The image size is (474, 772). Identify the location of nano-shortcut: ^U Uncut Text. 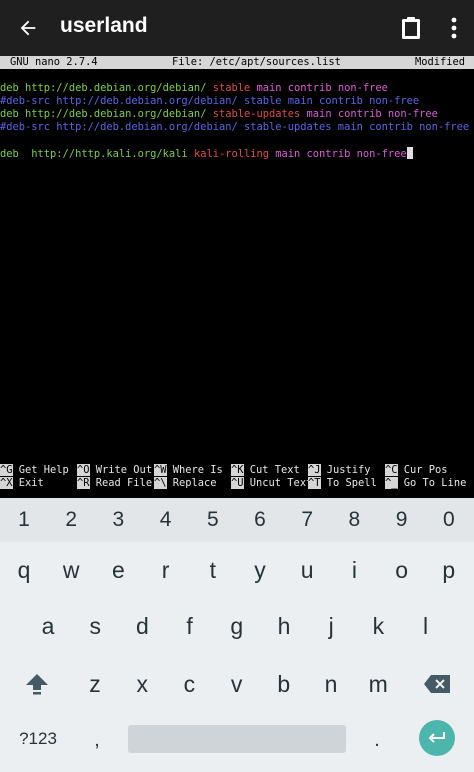
(271, 483).